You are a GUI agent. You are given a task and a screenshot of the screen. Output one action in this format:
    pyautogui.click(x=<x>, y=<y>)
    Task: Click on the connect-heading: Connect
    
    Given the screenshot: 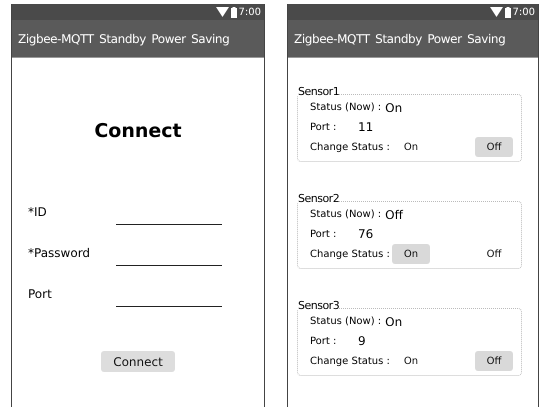 What is the action you would take?
    pyautogui.click(x=138, y=131)
    